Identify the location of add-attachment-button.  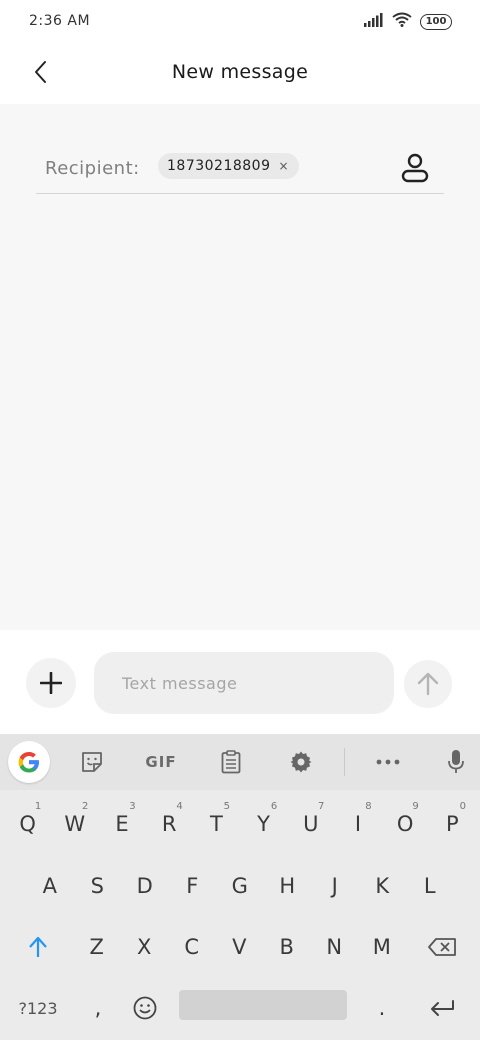
(51, 683).